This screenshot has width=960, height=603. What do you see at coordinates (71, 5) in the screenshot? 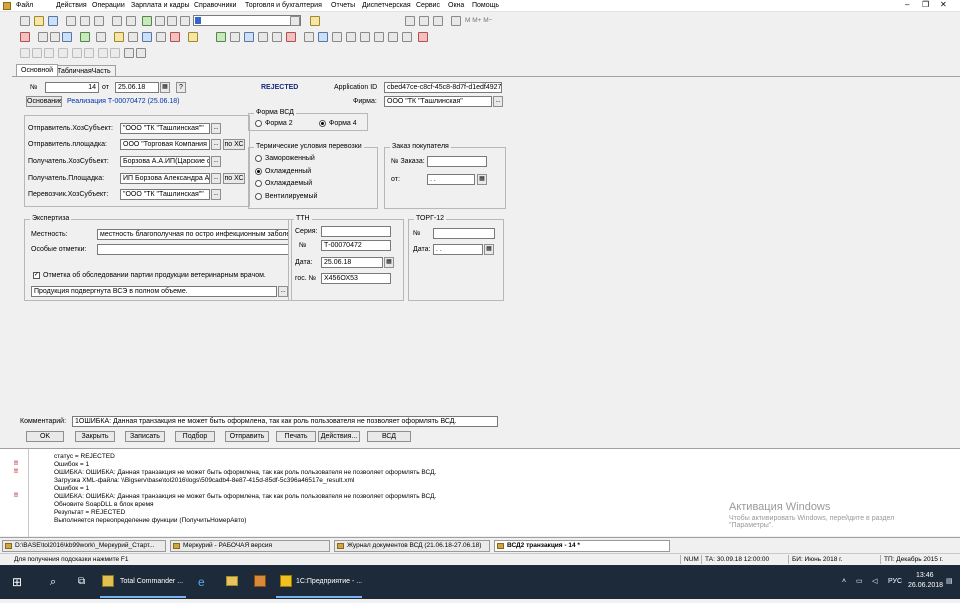
I see `menu-actions: Действия` at bounding box center [71, 5].